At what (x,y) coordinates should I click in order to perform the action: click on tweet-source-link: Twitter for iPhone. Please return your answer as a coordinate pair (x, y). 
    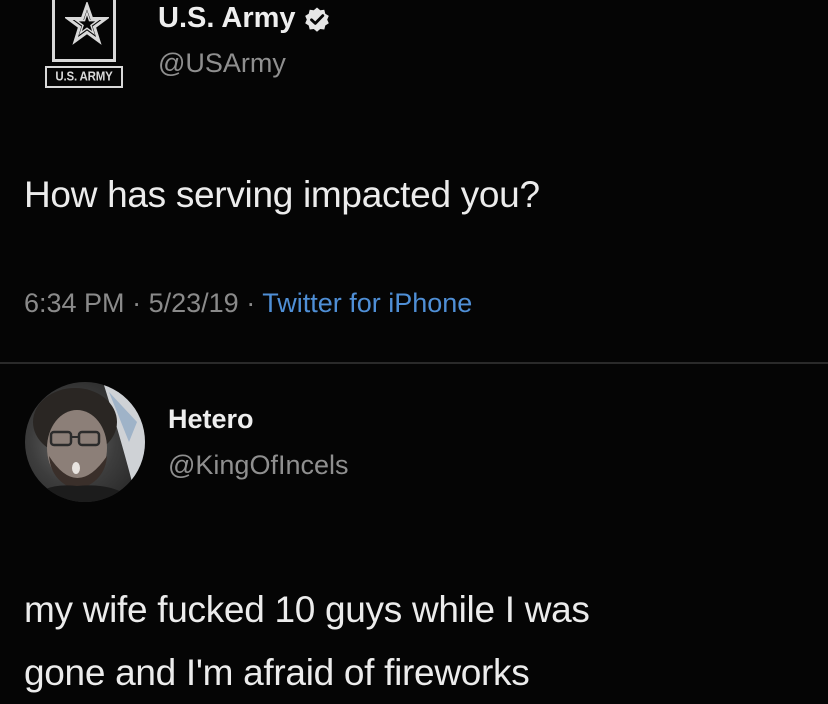
    Looking at the image, I should click on (367, 303).